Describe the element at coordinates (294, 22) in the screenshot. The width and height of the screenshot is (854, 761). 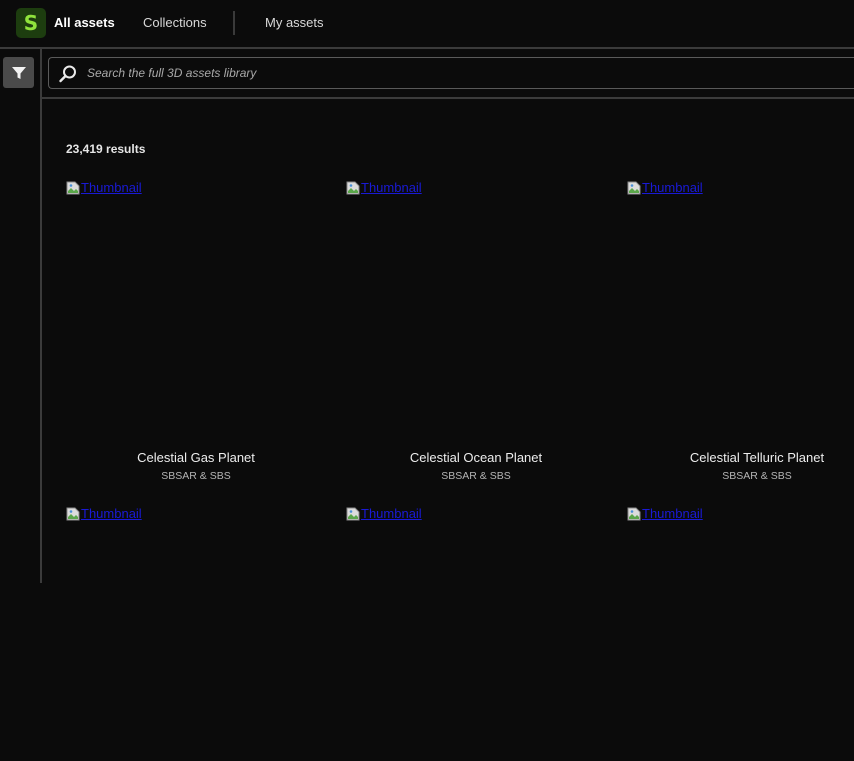
I see `nav-tab-my-assets: My assets` at that location.